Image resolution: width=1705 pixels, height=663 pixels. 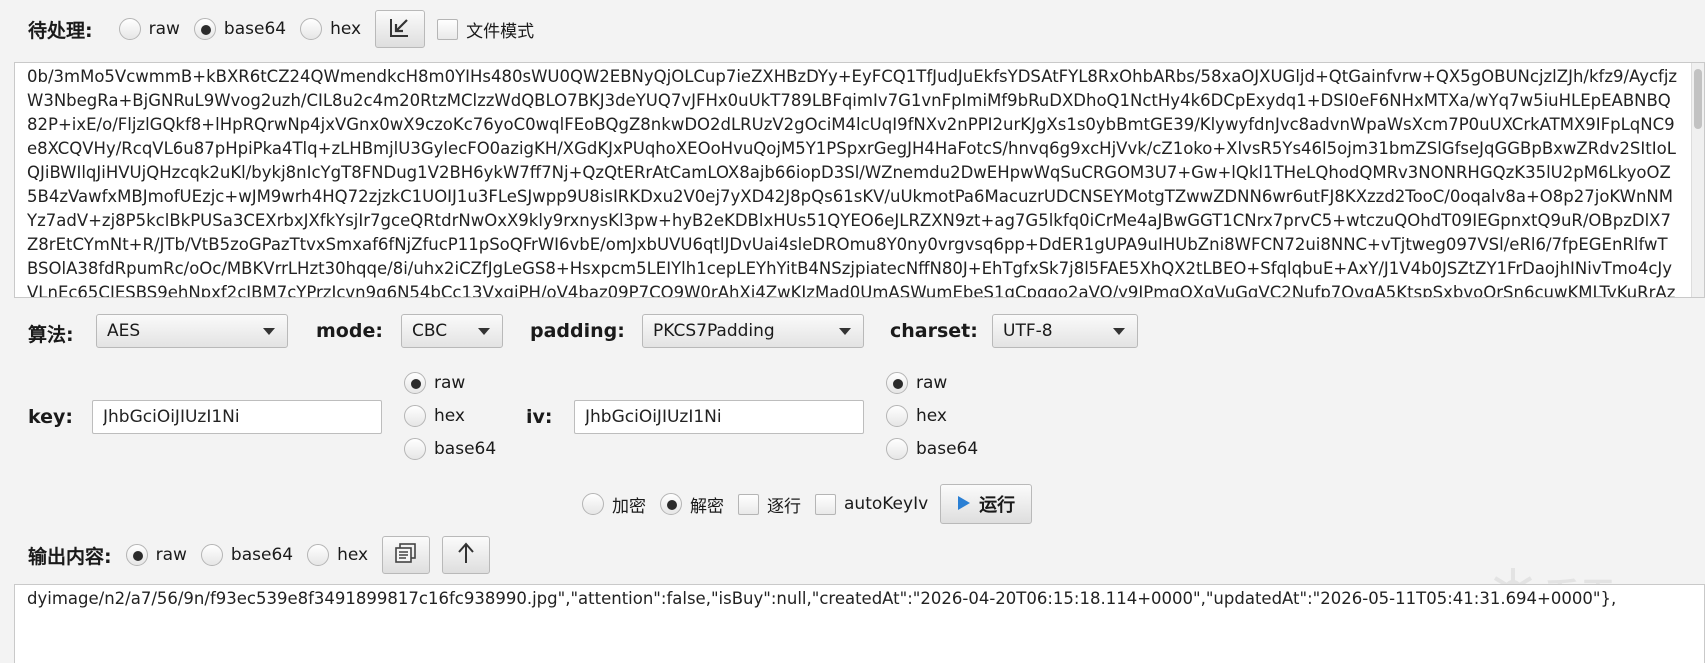 What do you see at coordinates (614, 504) in the screenshot?
I see `encrypt-radio: 加密` at bounding box center [614, 504].